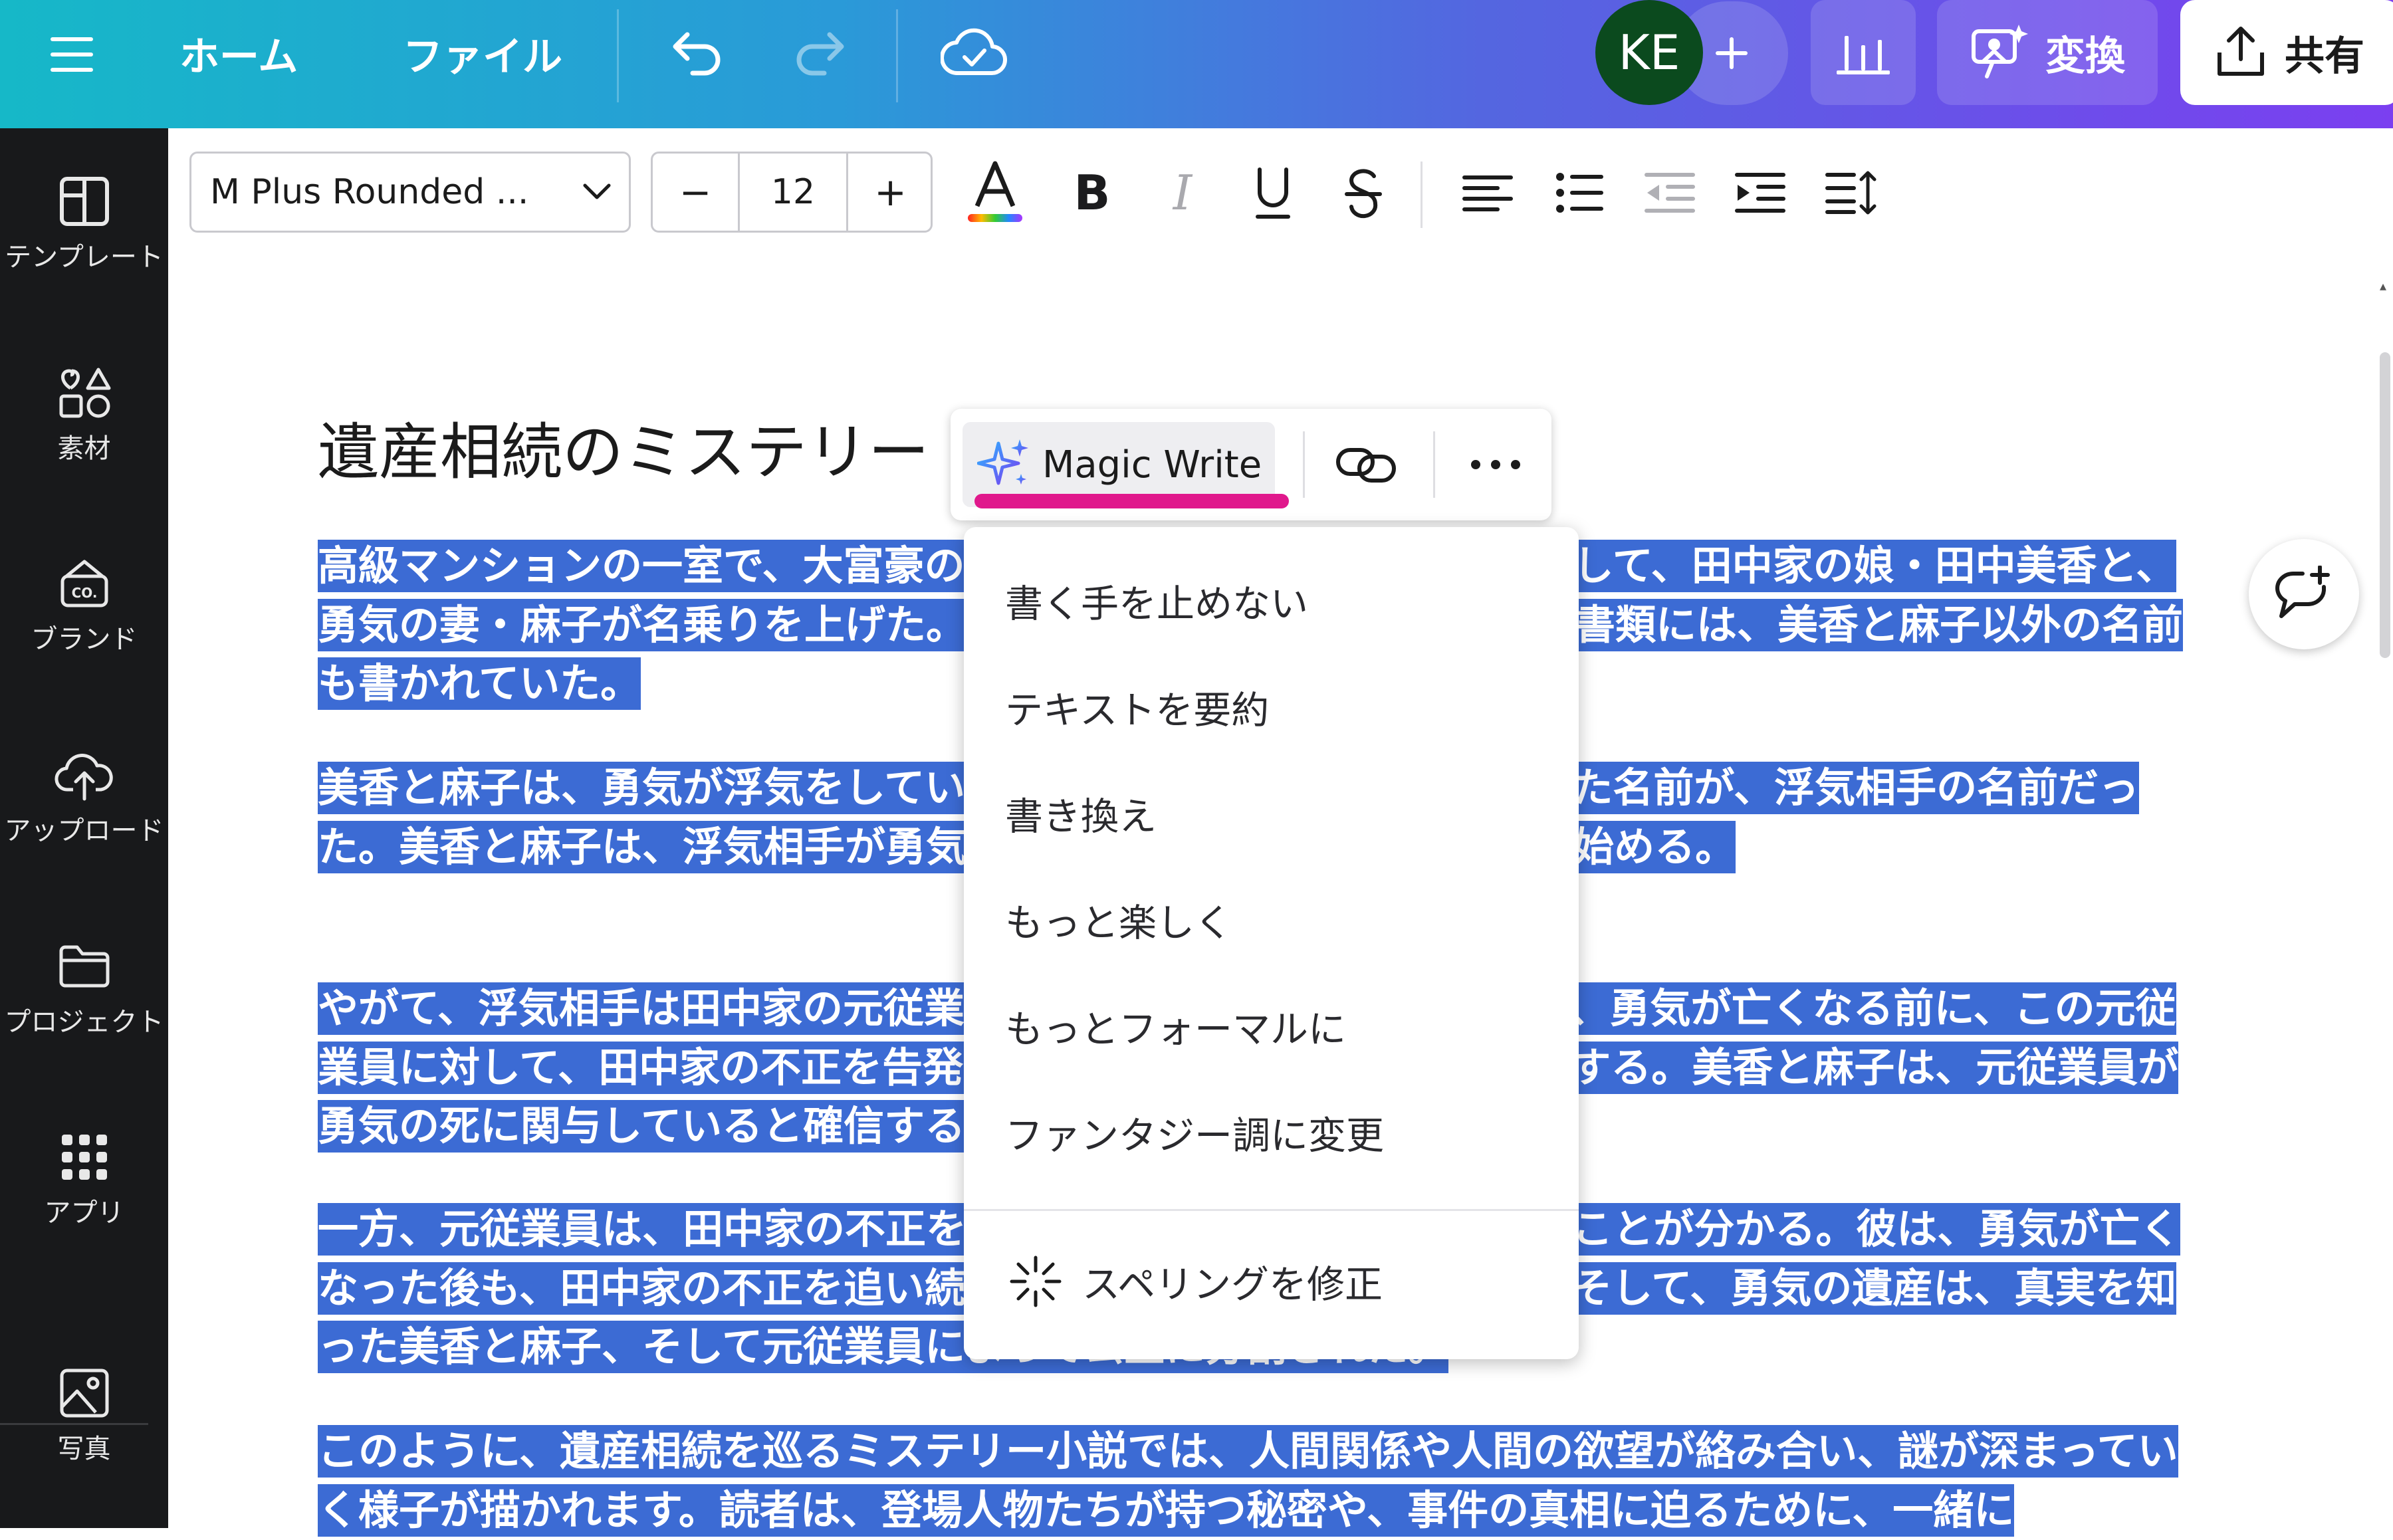  Describe the element at coordinates (84, 966) in the screenshot. I see `folder-icon` at that location.